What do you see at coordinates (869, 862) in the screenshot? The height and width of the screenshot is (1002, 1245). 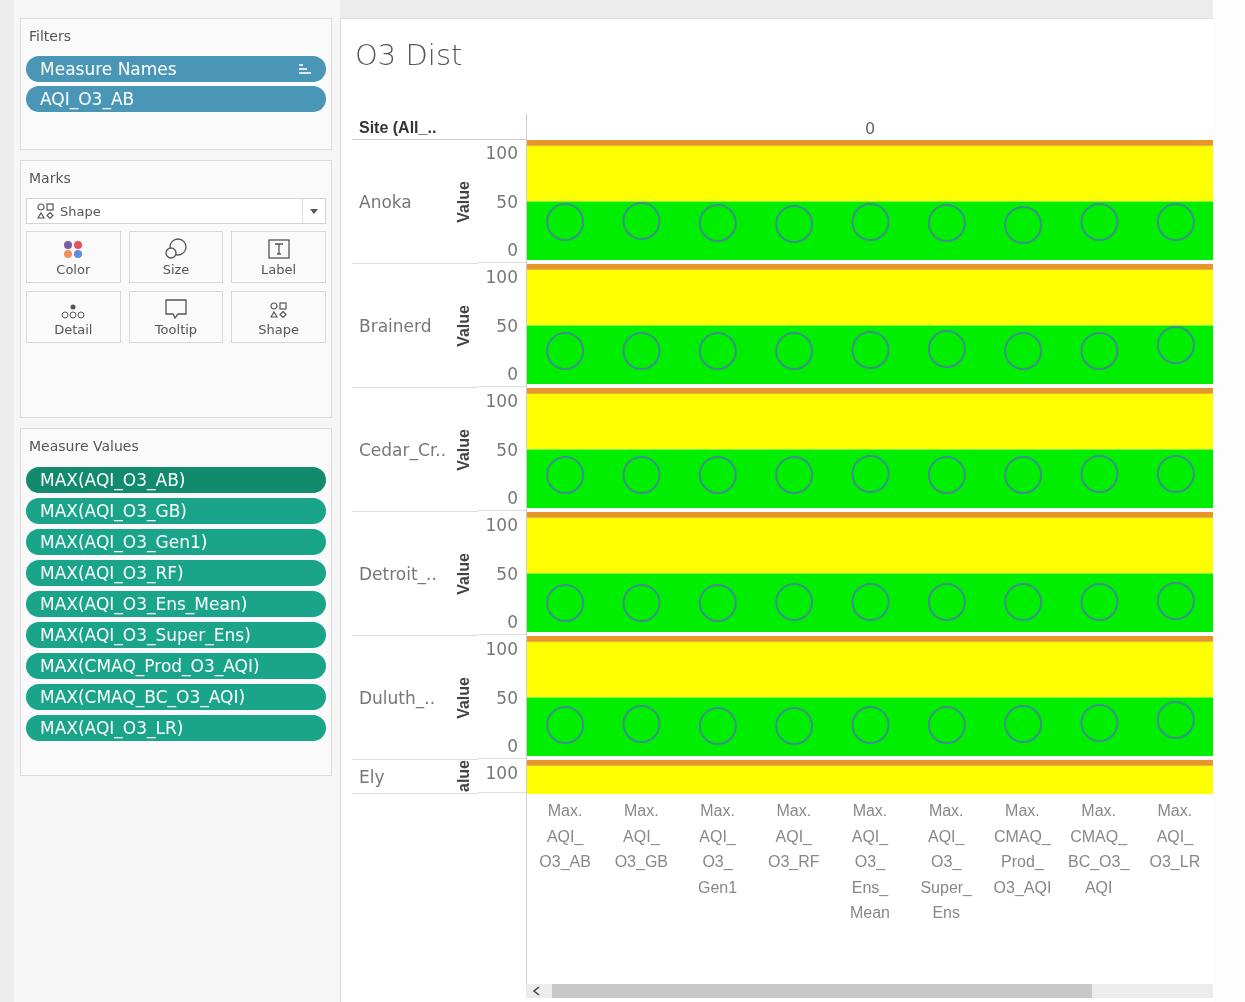 I see `axis-label: Max. AQI_ O3_ Ens_ Mean` at bounding box center [869, 862].